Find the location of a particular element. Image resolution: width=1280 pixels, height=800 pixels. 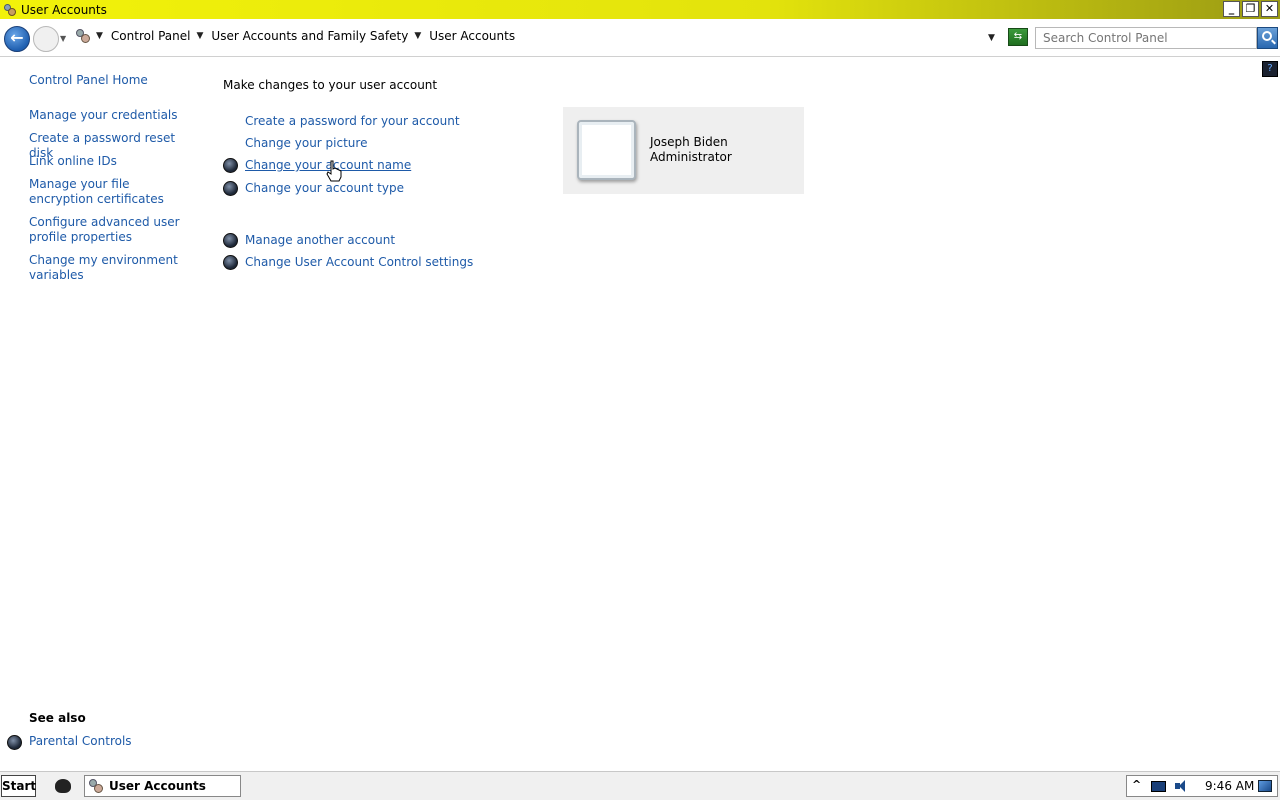

clock: 9:46 AM is located at coordinates (1229, 786).